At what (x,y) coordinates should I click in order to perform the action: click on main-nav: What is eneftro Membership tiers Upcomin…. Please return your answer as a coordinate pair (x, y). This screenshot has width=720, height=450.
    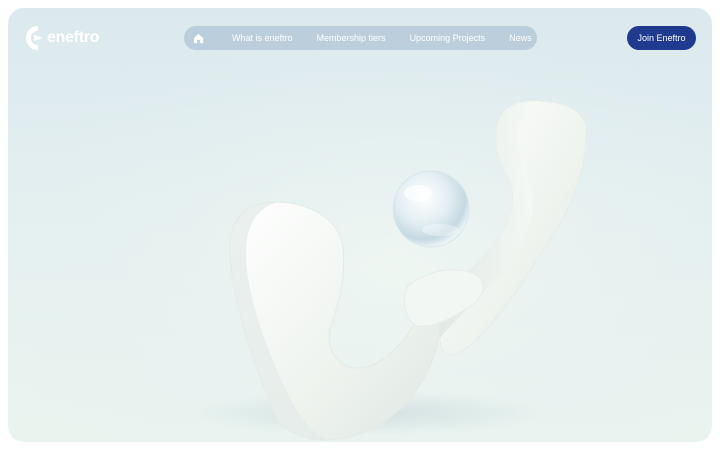
    Looking at the image, I should click on (360, 38).